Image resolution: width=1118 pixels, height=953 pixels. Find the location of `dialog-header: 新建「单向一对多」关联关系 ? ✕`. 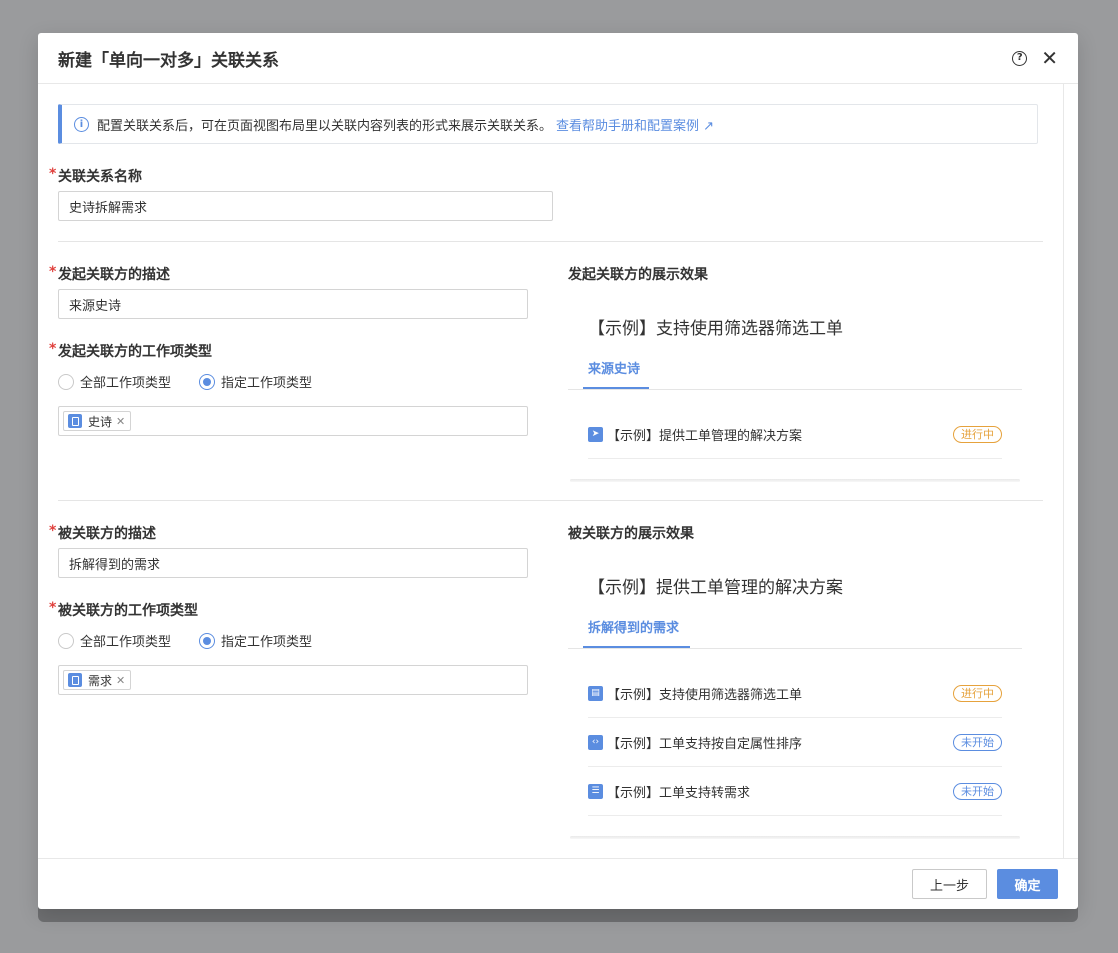

dialog-header: 新建「单向一对多」关联关系 ? ✕ is located at coordinates (558, 58).